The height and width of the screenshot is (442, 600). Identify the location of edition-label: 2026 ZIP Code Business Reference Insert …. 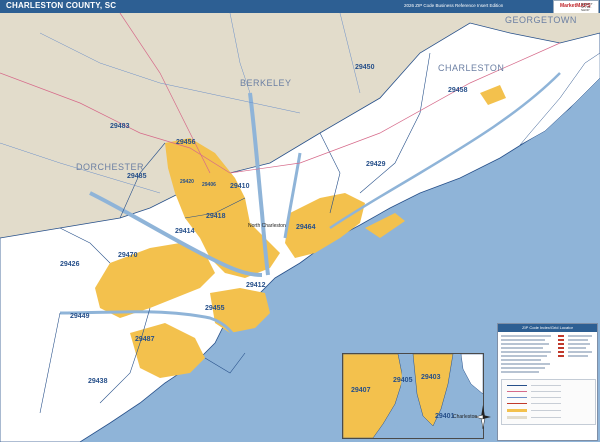
(454, 5).